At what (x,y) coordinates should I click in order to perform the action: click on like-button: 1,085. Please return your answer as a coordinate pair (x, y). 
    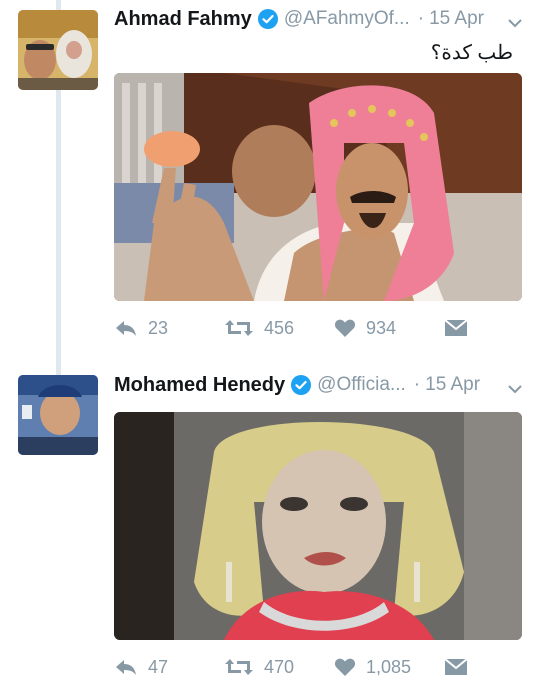
    Looking at the image, I should click on (372, 667).